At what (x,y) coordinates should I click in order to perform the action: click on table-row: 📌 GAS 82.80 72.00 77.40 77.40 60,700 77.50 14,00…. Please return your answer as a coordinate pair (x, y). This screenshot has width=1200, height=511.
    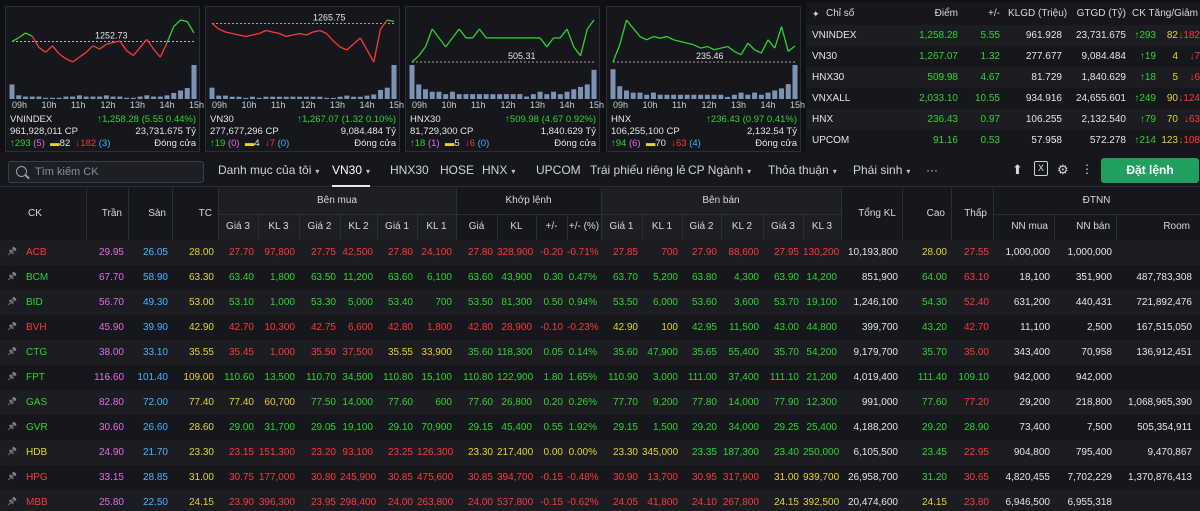
    Looking at the image, I should click on (600, 402).